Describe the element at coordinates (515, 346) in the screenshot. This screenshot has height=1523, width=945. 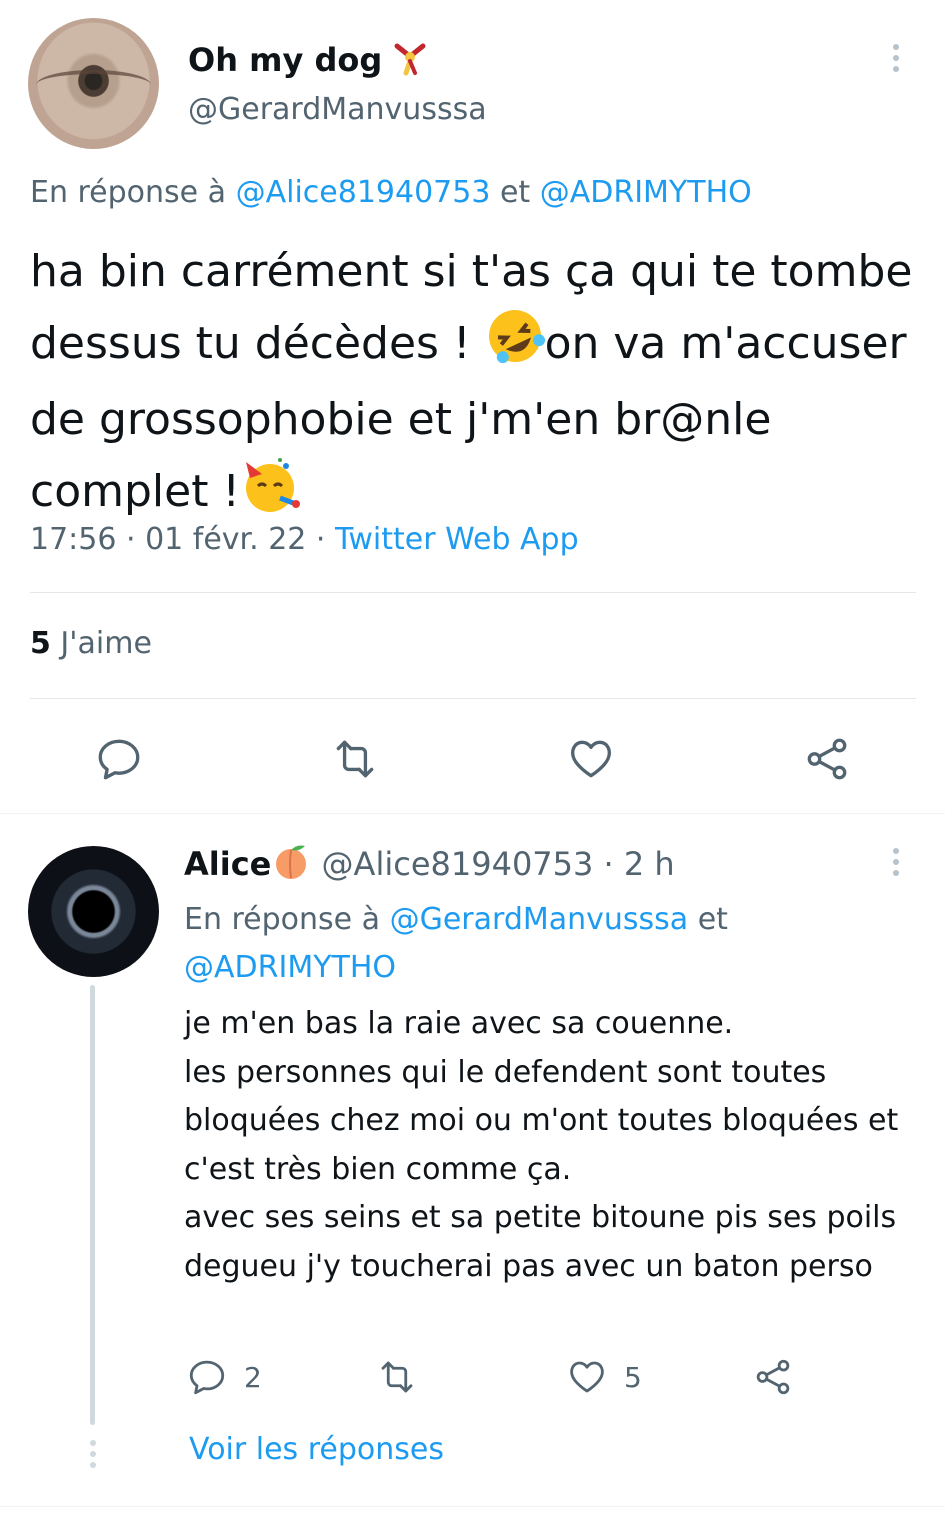
I see `rofl-emoji` at that location.